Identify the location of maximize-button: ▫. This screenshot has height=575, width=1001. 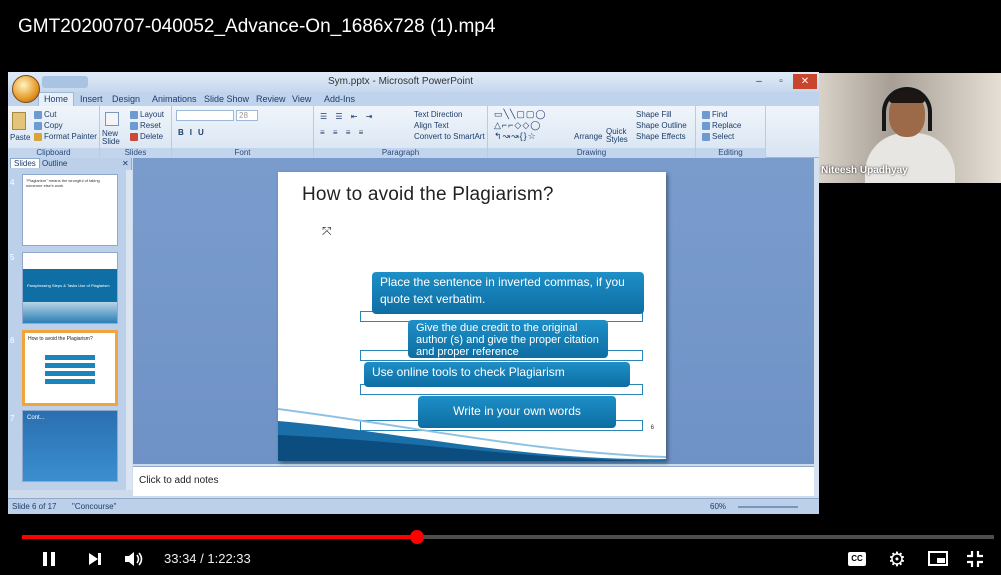
(781, 81).